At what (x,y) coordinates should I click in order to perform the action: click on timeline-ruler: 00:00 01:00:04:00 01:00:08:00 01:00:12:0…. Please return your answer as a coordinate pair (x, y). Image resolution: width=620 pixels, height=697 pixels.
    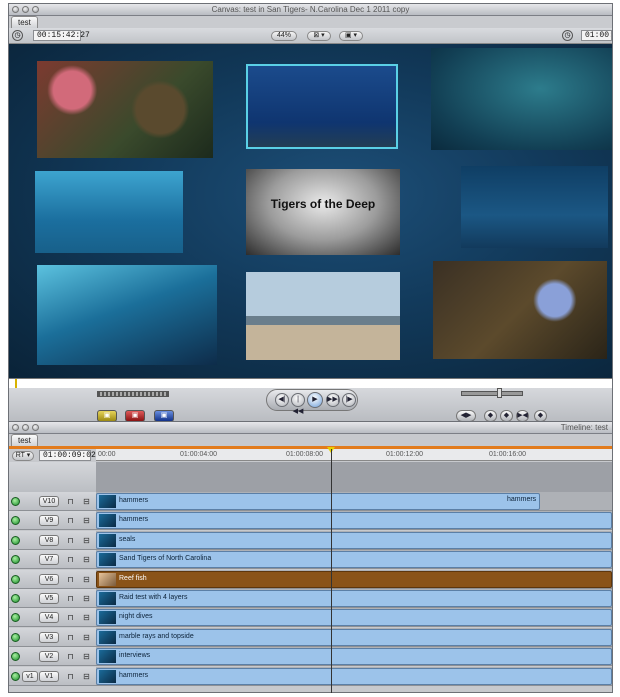
    Looking at the image, I should click on (354, 455).